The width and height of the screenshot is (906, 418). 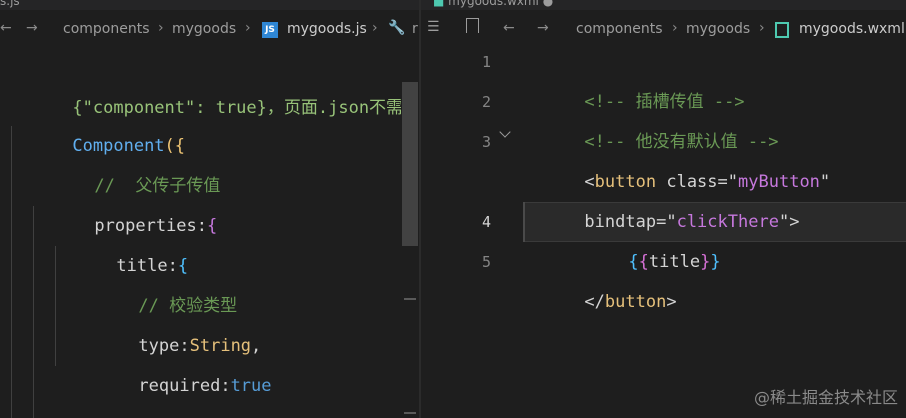 What do you see at coordinates (630, 302) in the screenshot?
I see `code-line: </button>` at bounding box center [630, 302].